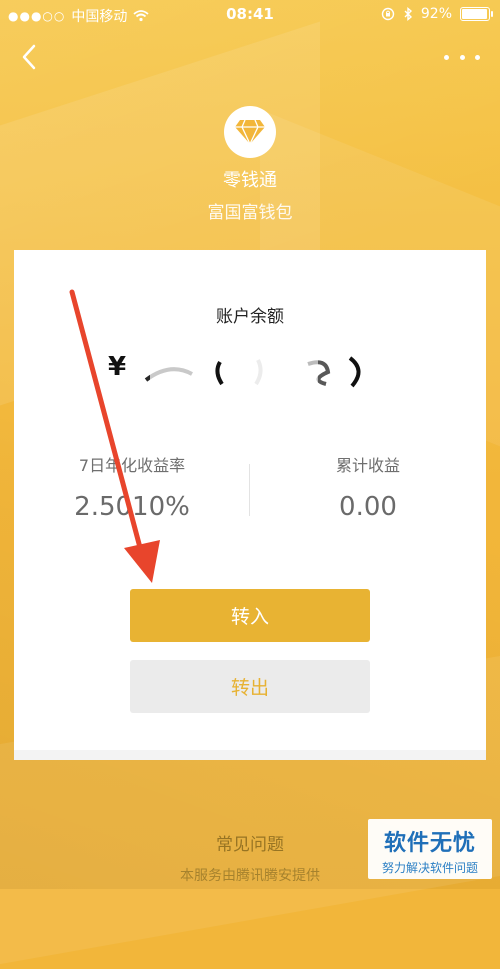  What do you see at coordinates (250, 317) in the screenshot?
I see `balance-label: 账户余额` at bounding box center [250, 317].